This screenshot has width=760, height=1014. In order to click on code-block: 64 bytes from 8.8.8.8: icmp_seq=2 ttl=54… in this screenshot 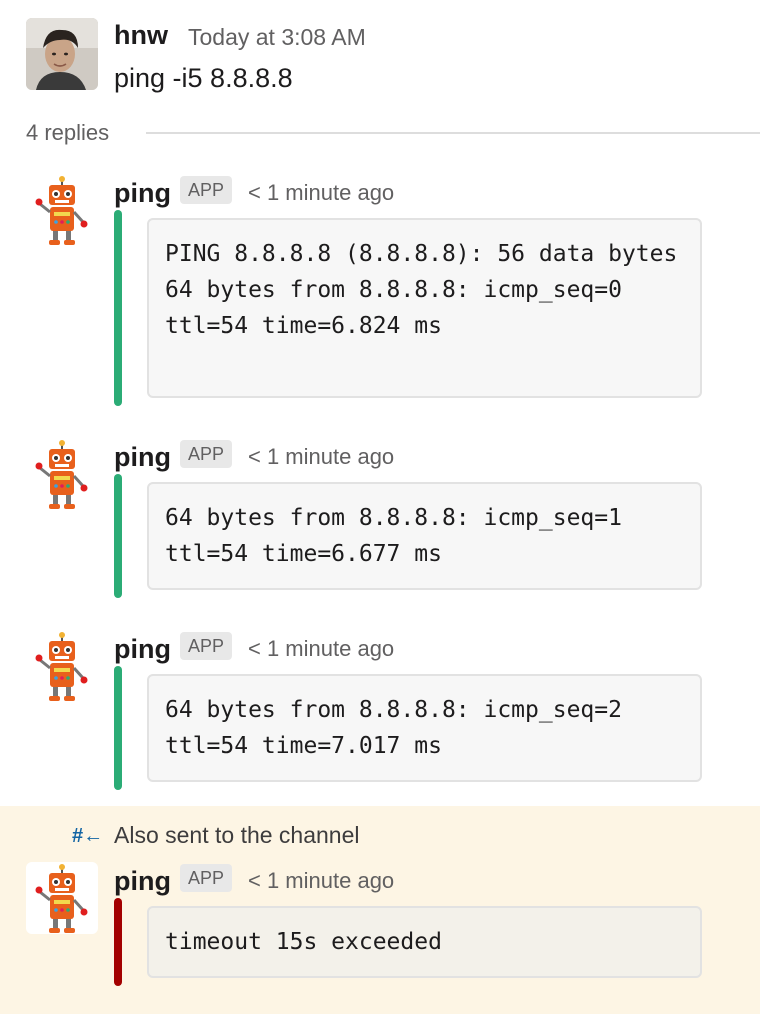, I will do `click(424, 728)`.